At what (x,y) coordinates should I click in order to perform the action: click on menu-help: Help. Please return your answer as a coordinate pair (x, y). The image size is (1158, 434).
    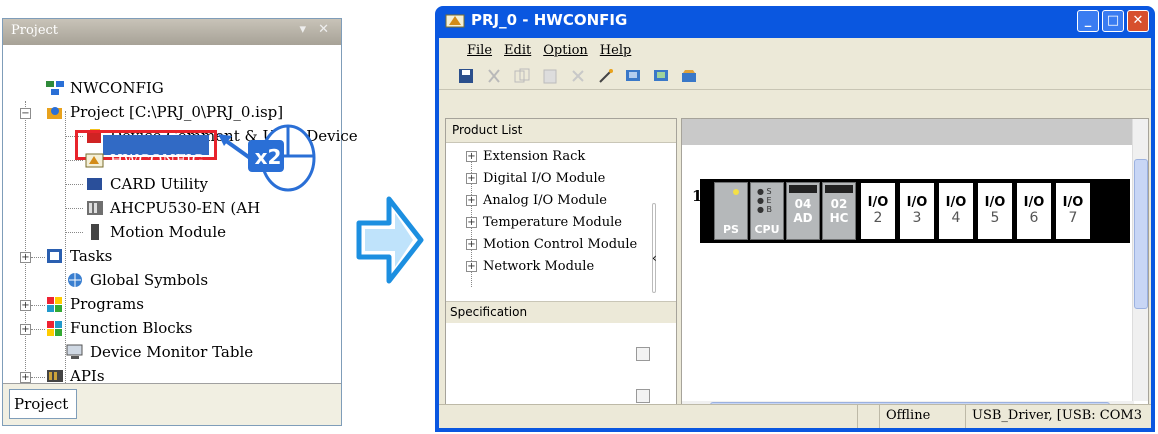
    Looking at the image, I should click on (616, 50).